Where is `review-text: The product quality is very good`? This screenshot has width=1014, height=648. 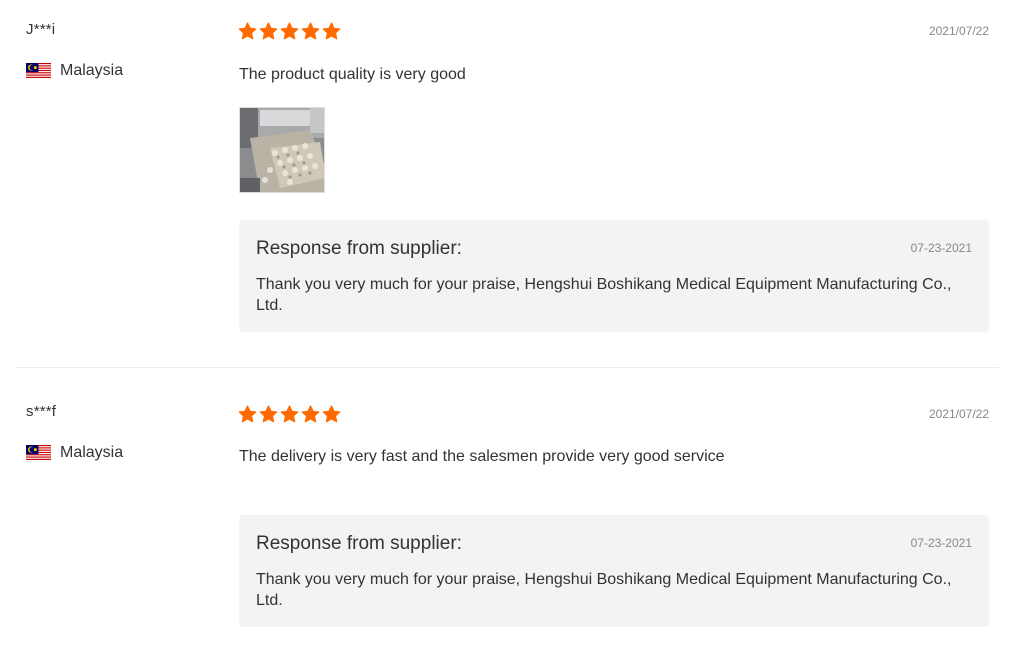 review-text: The product quality is very good is located at coordinates (352, 74).